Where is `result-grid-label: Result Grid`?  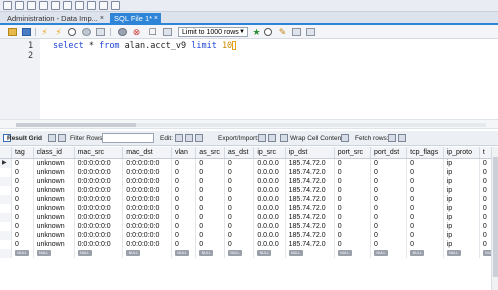 result-grid-label: Result Grid is located at coordinates (24, 138).